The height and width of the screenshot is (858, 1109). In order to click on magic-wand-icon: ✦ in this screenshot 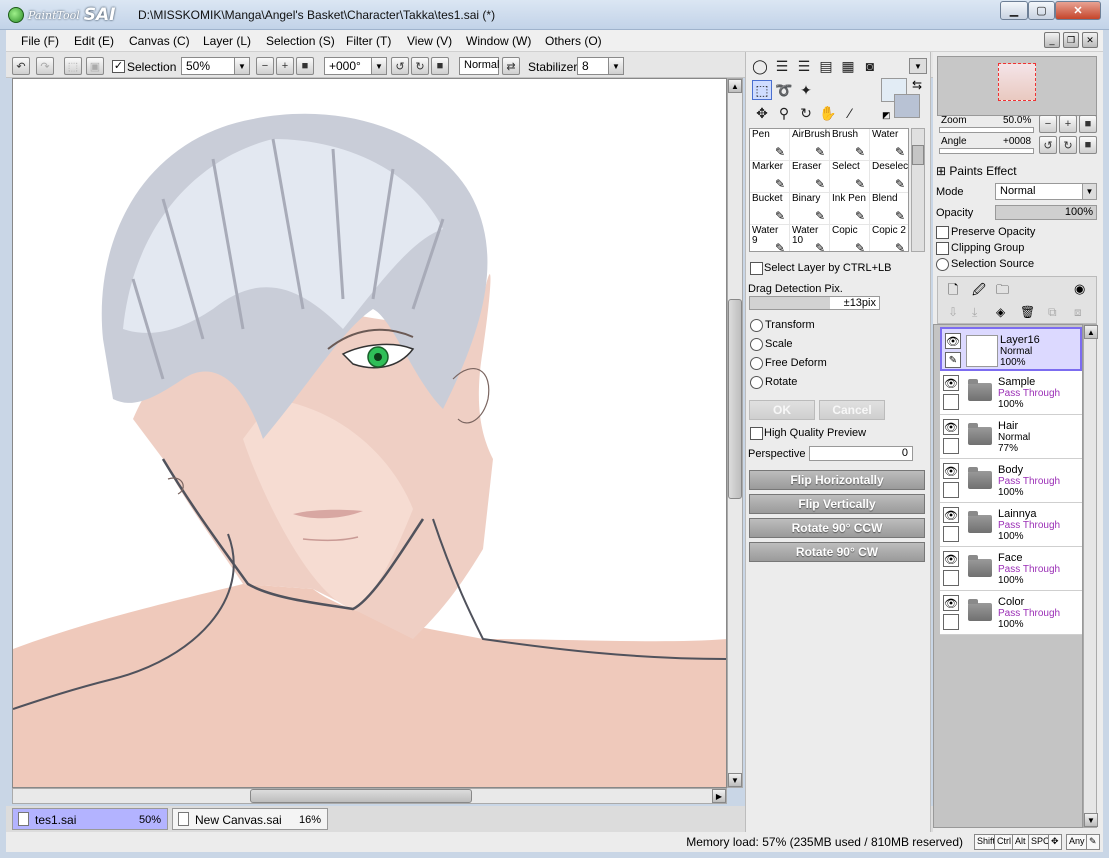, I will do `click(806, 90)`.